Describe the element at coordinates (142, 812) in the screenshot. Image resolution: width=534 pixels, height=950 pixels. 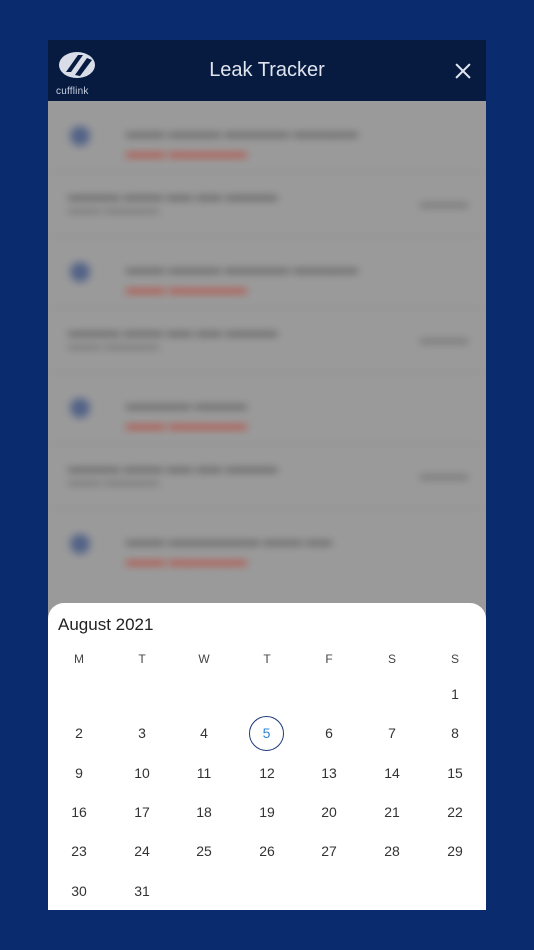
I see `calendar-day: 17` at that location.